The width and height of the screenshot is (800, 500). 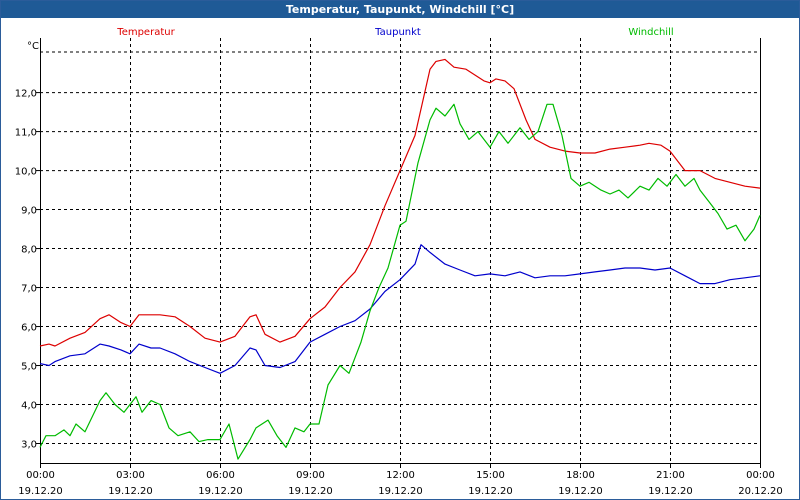 What do you see at coordinates (130, 475) in the screenshot?
I see `x-tick-time-label: 03:00` at bounding box center [130, 475].